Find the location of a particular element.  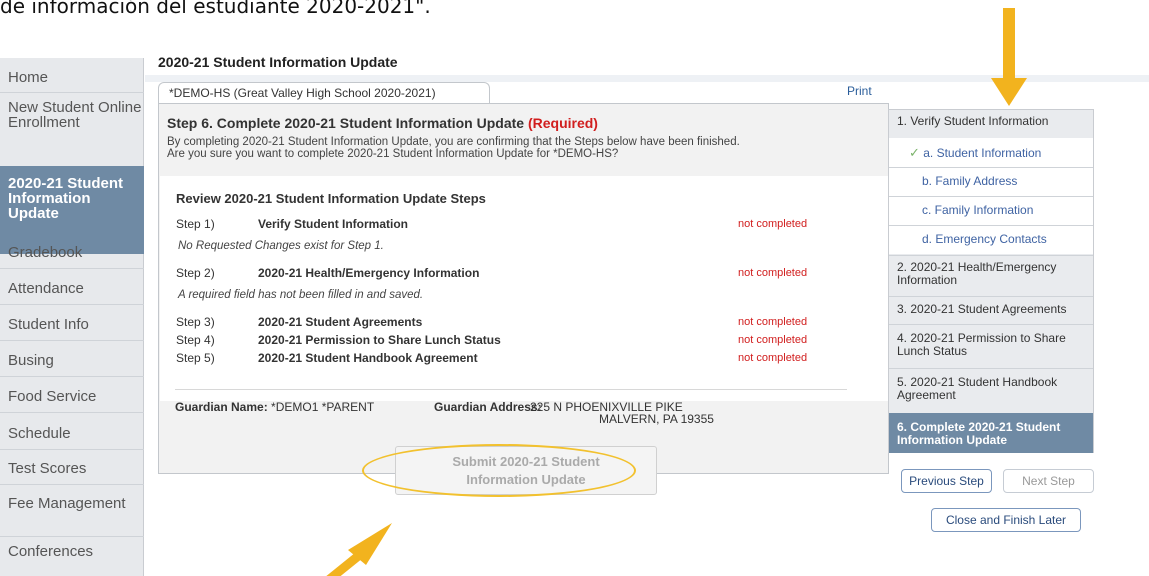

guardian-name-value: *DEMO1 *PARENT is located at coordinates (323, 407).